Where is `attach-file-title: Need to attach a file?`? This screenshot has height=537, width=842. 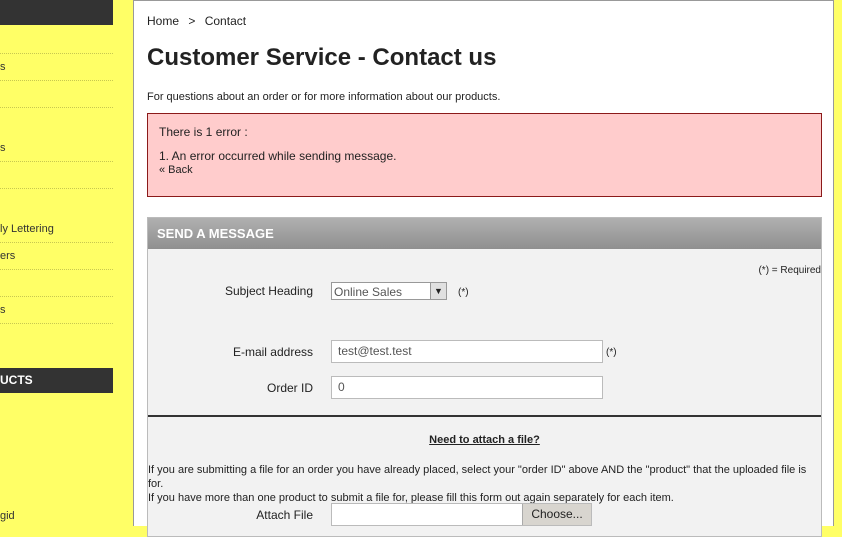
attach-file-title: Need to attach a file? is located at coordinates (484, 440).